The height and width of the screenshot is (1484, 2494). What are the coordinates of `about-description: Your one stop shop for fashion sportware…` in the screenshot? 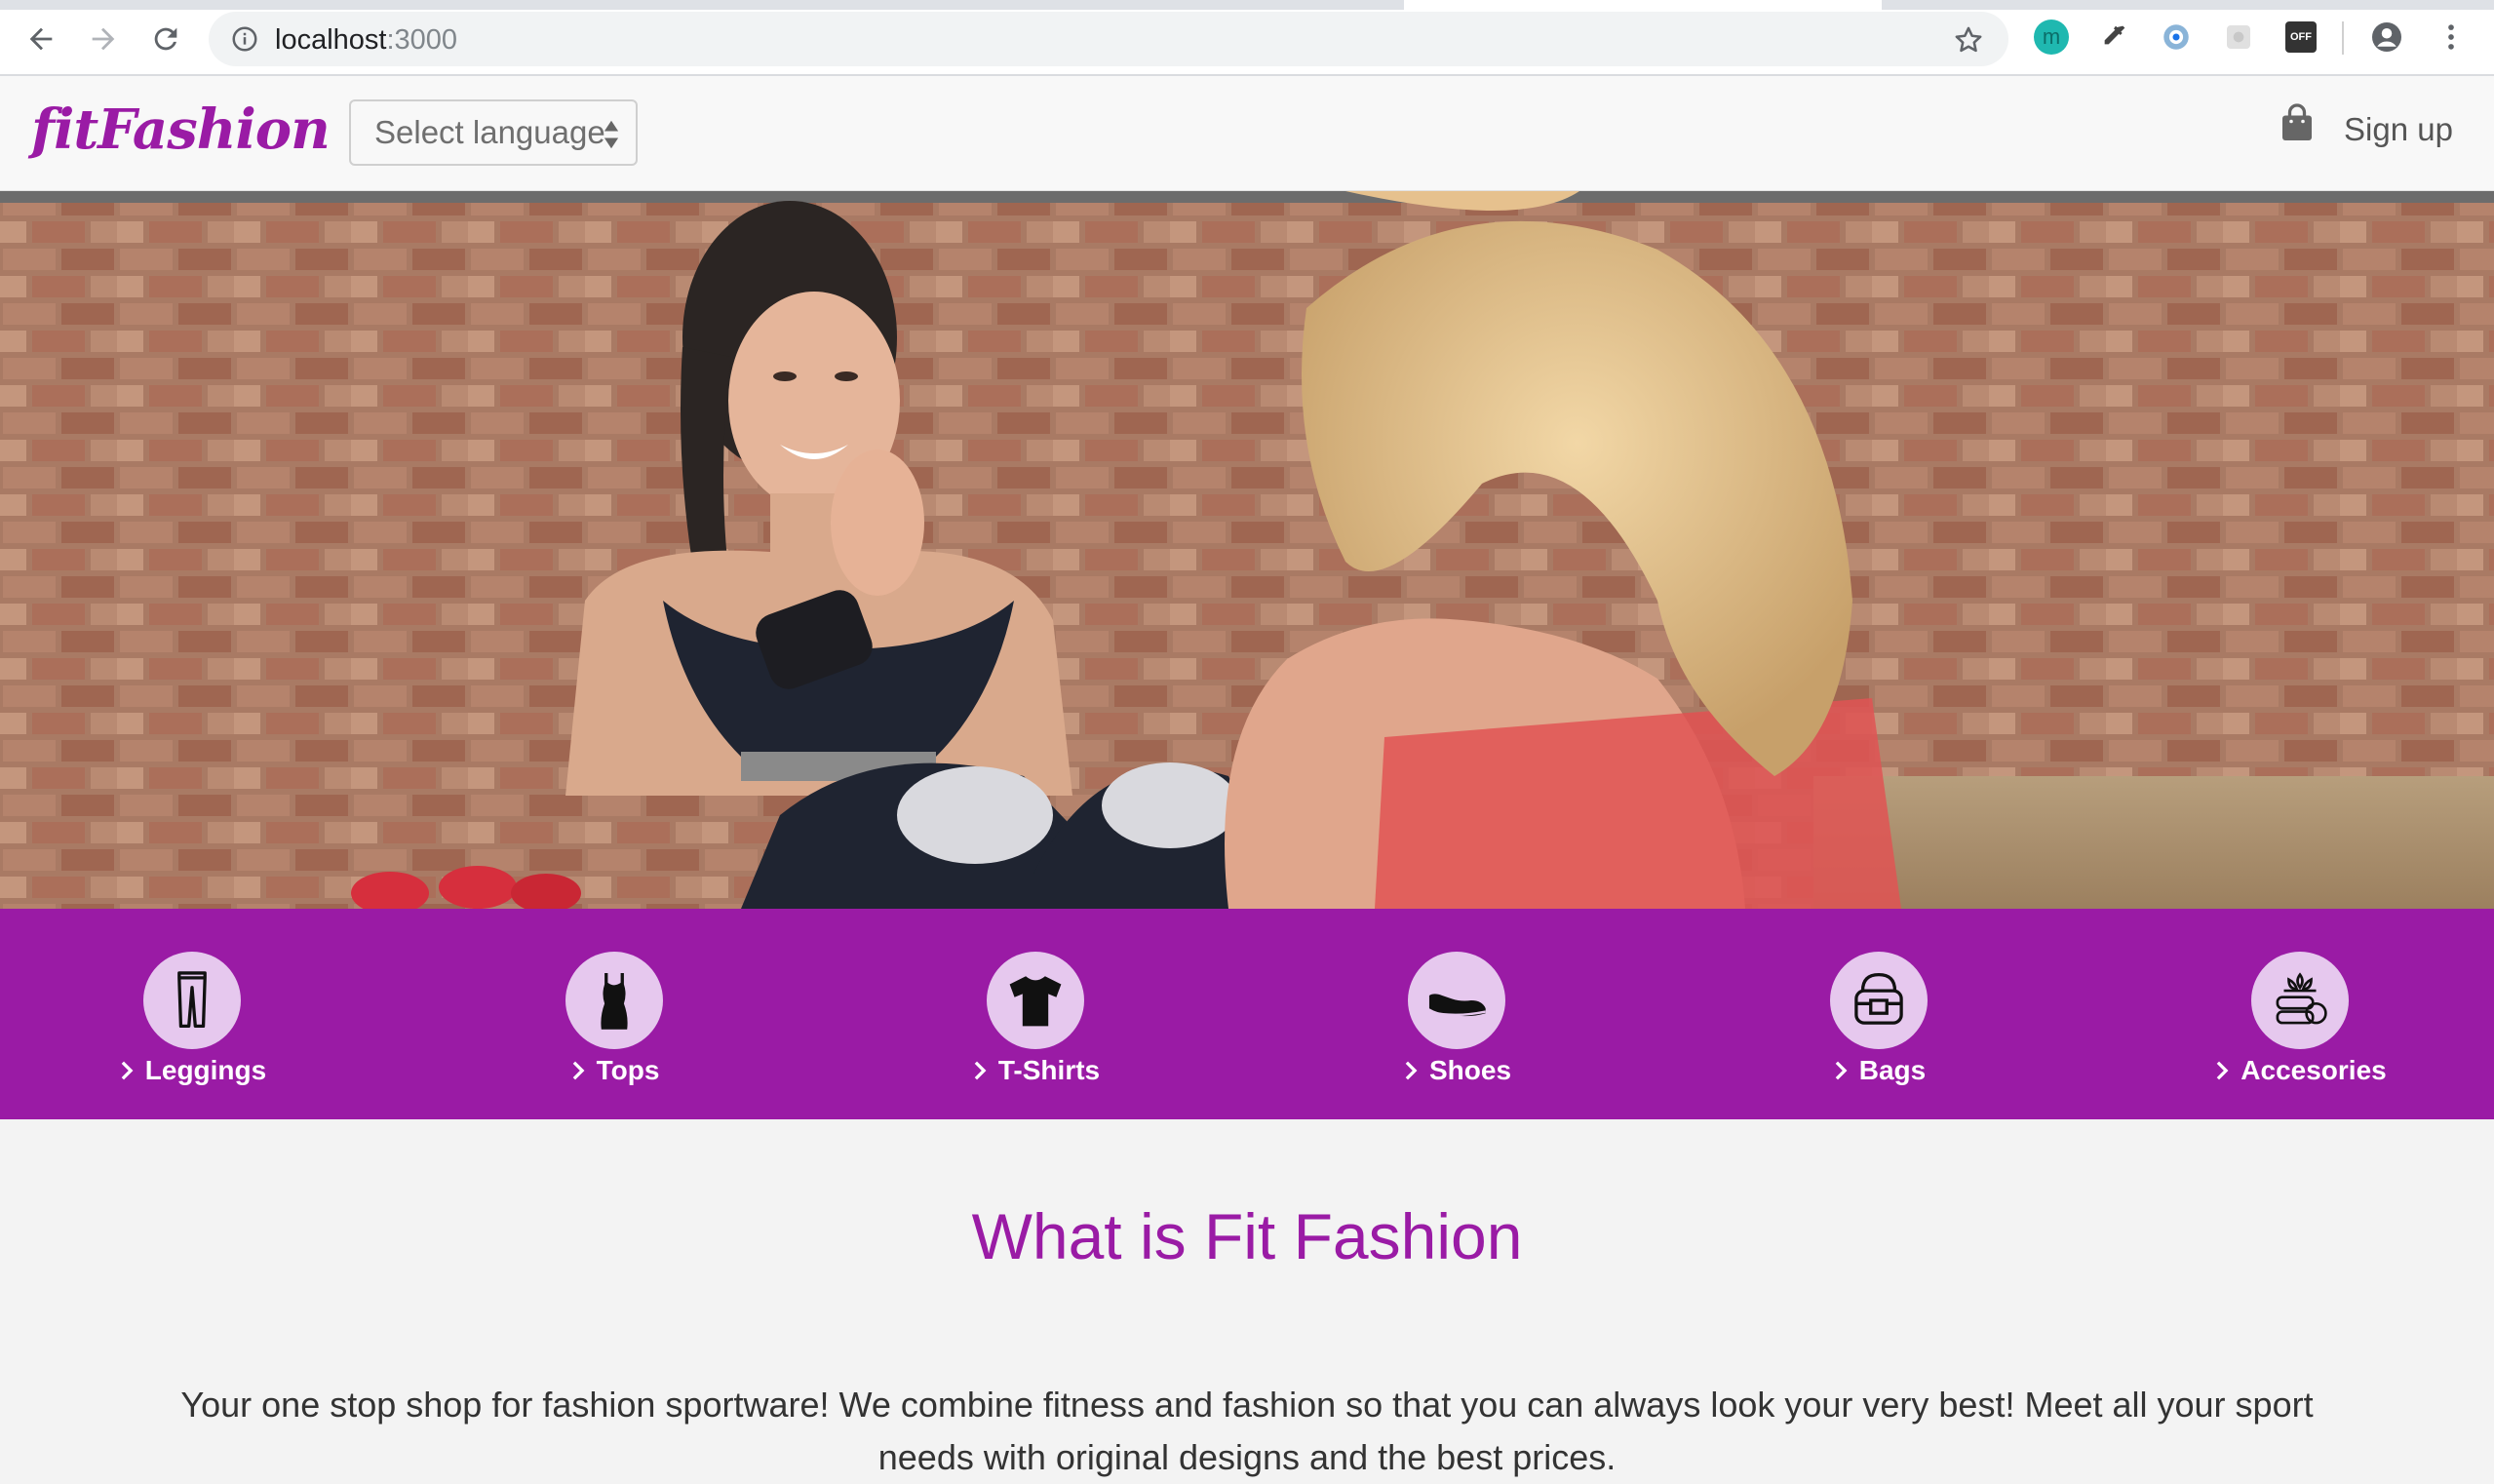 It's located at (1247, 1431).